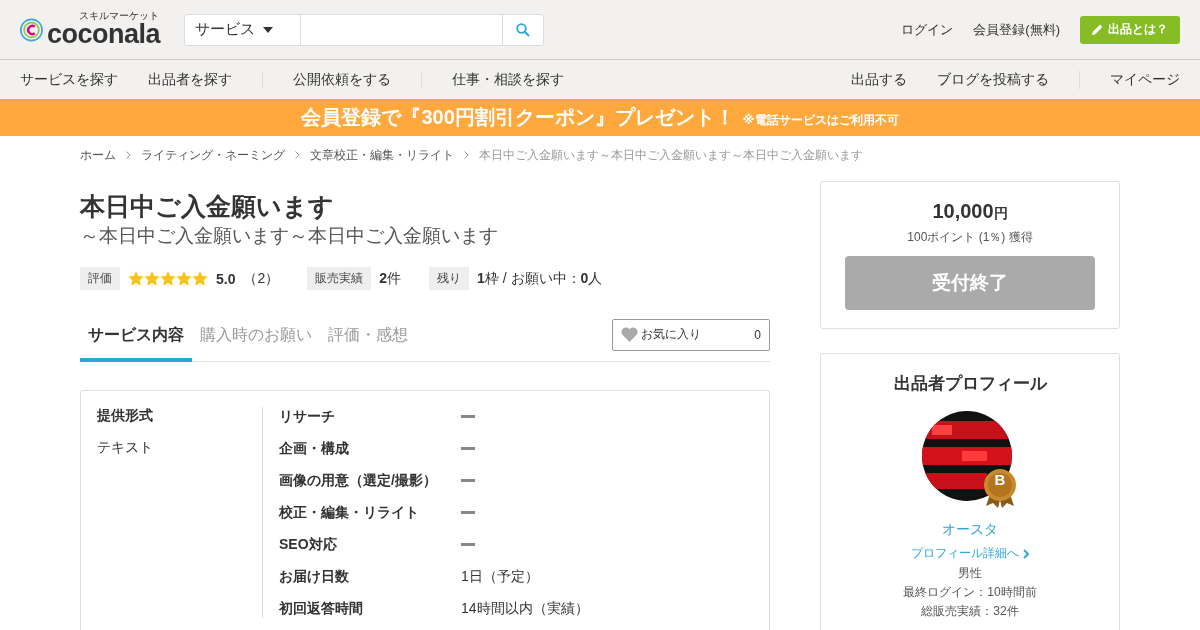 The image size is (1200, 630). I want to click on stat-value: 1枠 / お願い中：0人, so click(540, 278).